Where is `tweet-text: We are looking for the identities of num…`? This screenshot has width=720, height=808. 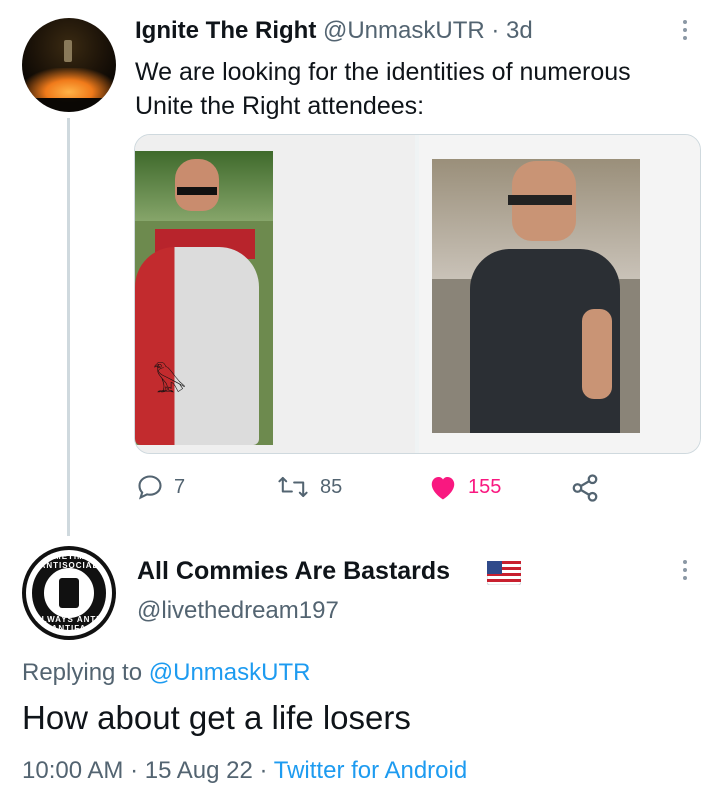
tweet-text: We are looking for the identities of num… is located at coordinates (383, 89).